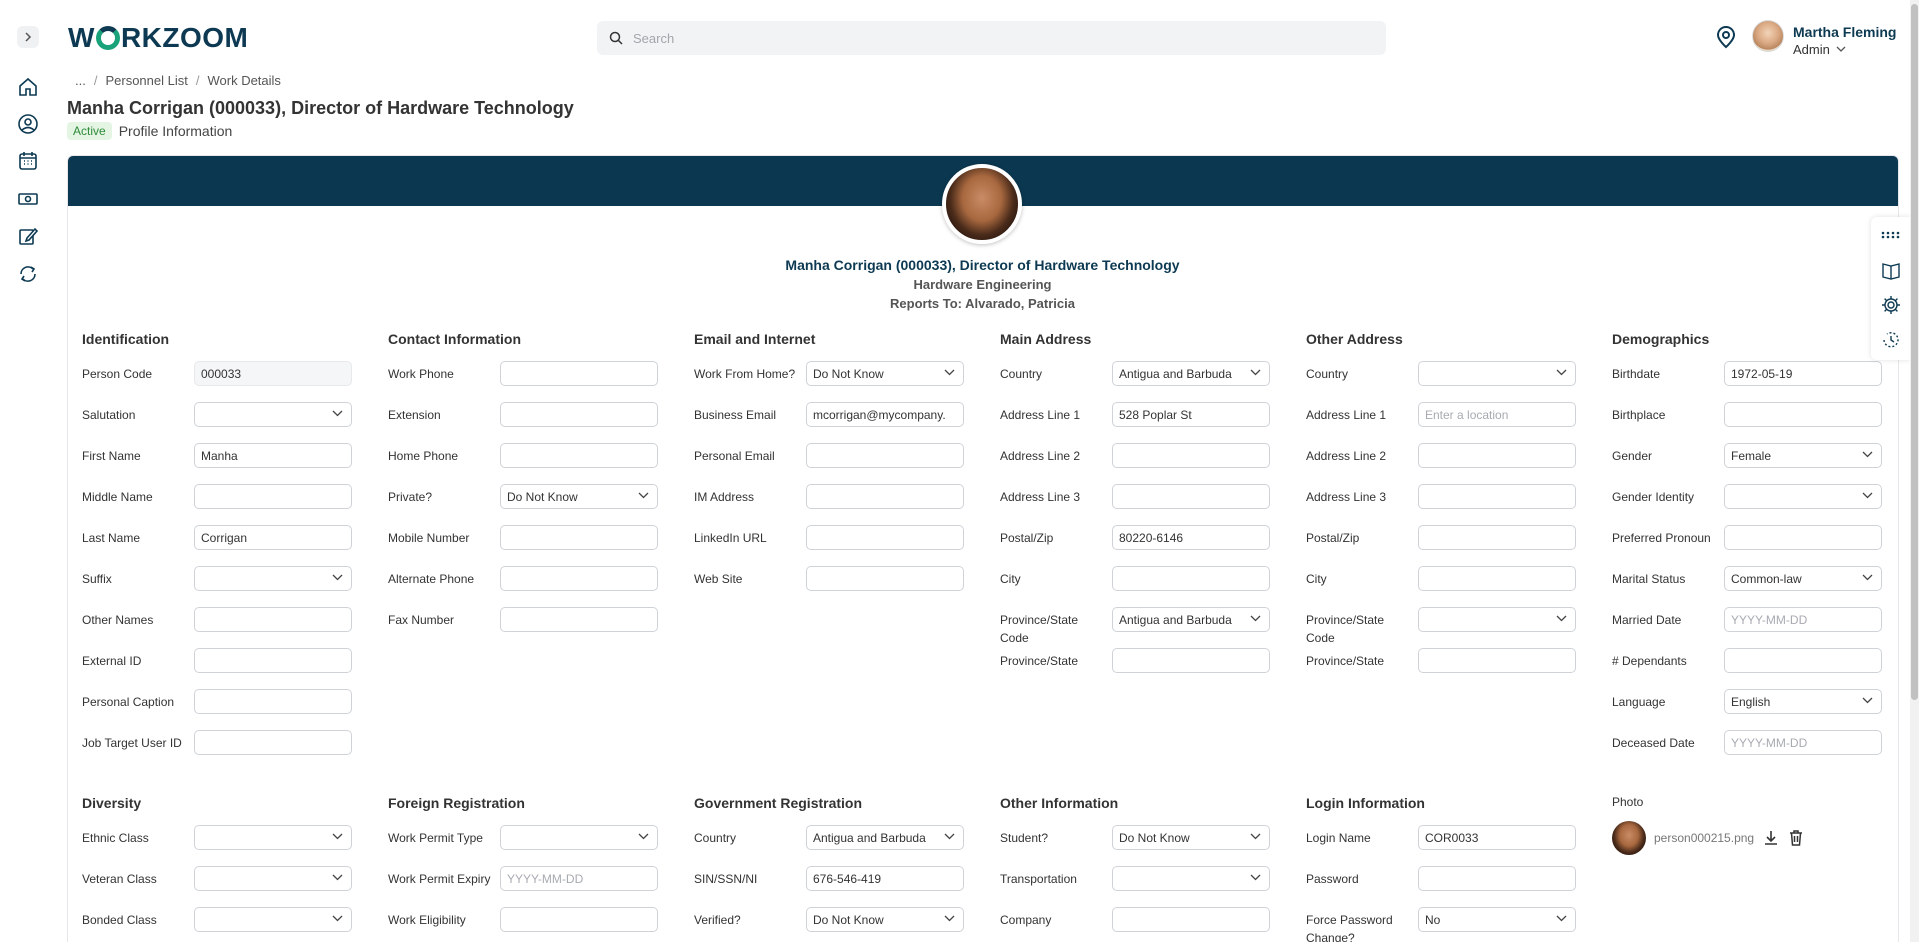  I want to click on work-permit-type-select, so click(579, 837).